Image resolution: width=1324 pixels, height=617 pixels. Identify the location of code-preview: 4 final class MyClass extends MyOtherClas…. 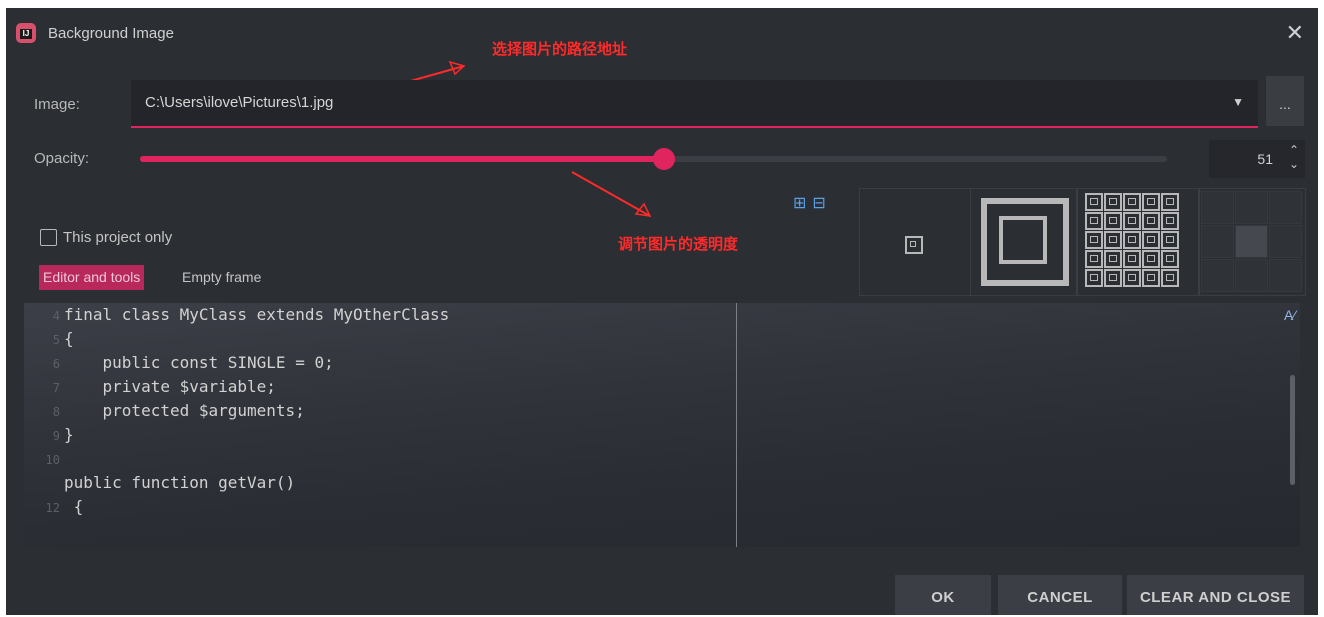
(242, 411).